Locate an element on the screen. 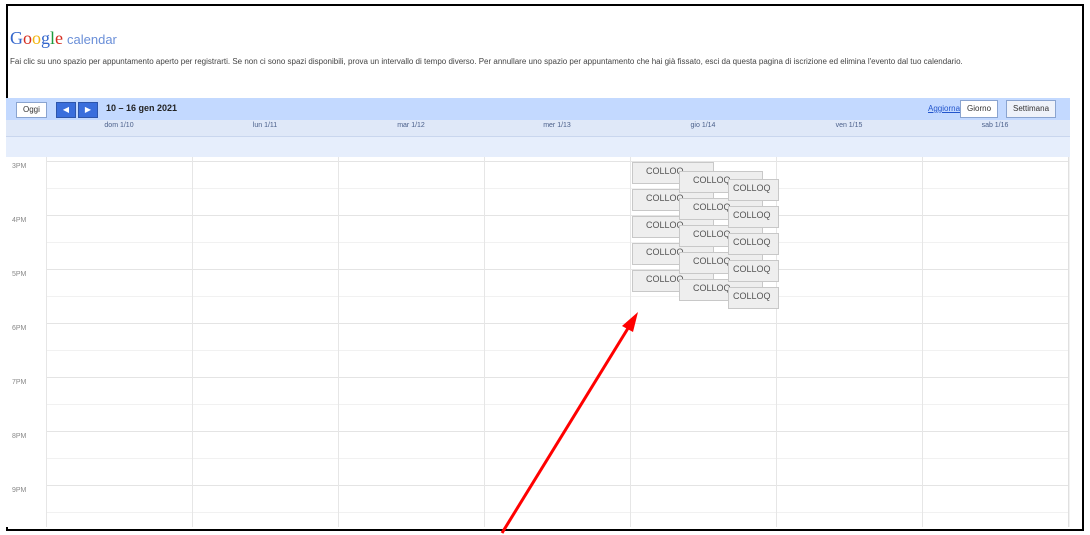 This screenshot has height=535, width=1090. hour-label: 3PM is located at coordinates (19, 166).